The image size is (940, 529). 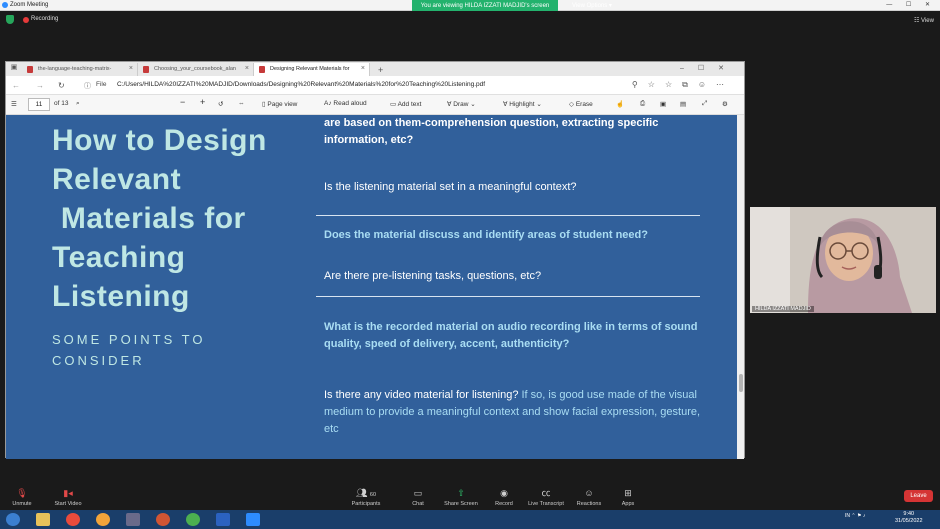 What do you see at coordinates (642, 104) in the screenshot?
I see `print-icon: ⎙` at bounding box center [642, 104].